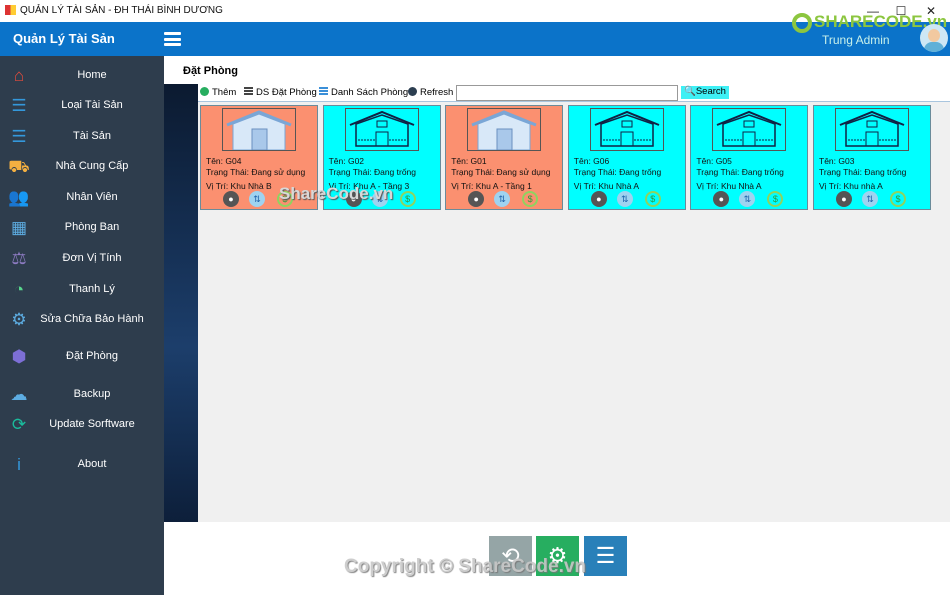 The width and height of the screenshot is (950, 595). I want to click on sidebar-item-label: Đặt Phòng, so click(92, 356).